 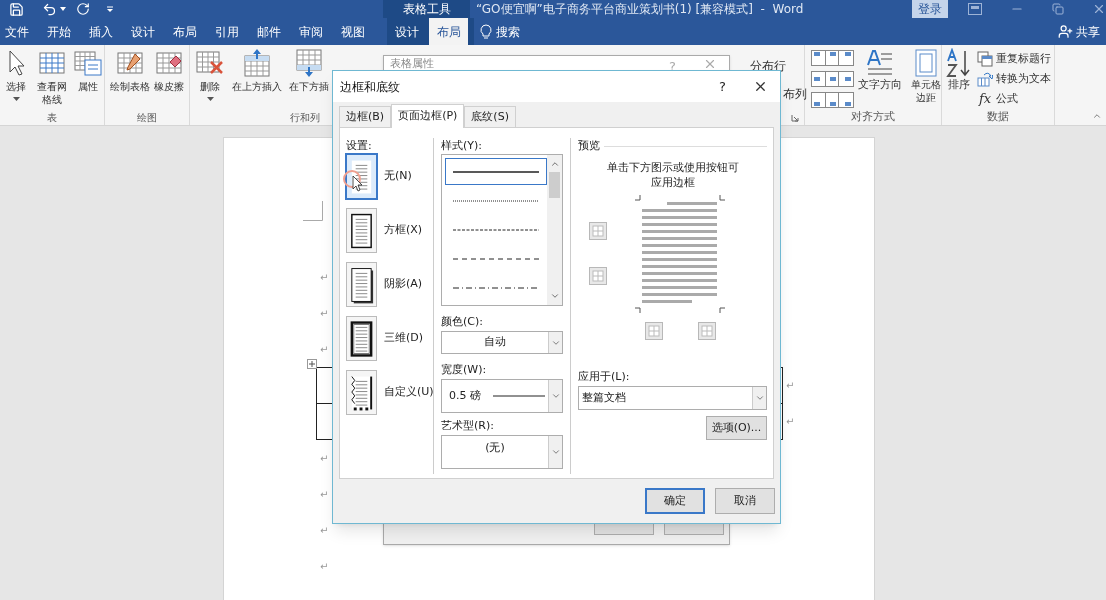 I want to click on table-move-handle-icon, so click(x=312, y=364).